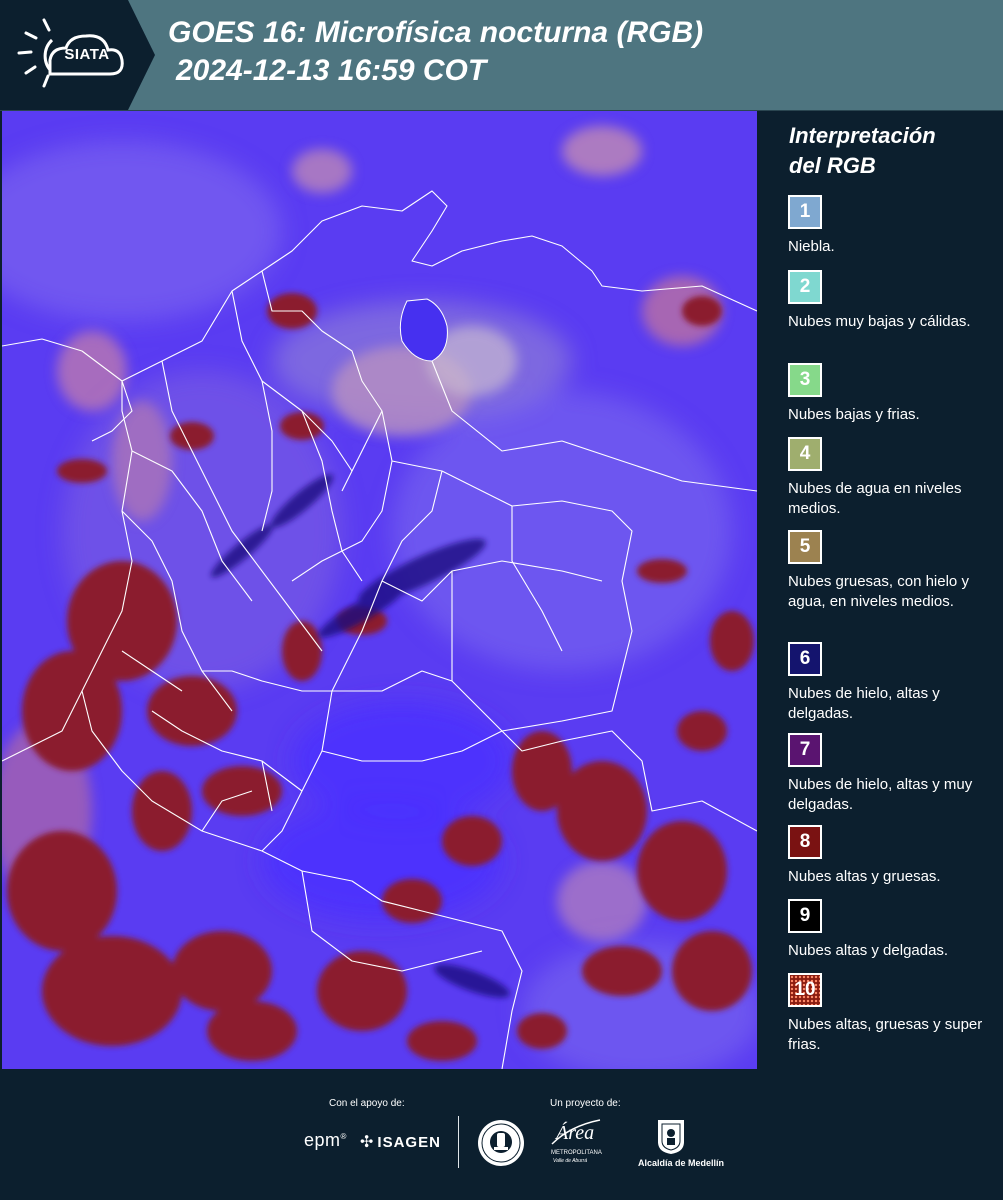 The image size is (1003, 1200). What do you see at coordinates (501, 1143) in the screenshot?
I see `seal-icon` at bounding box center [501, 1143].